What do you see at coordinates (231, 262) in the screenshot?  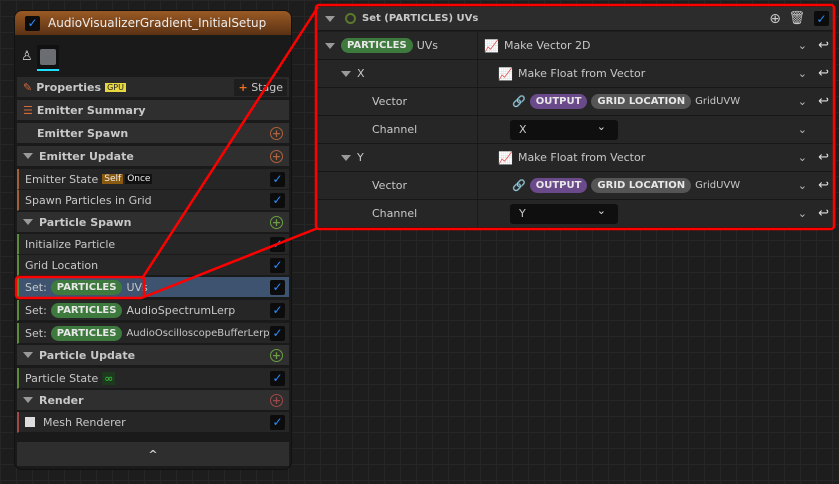 I see `callout-line-bottom` at bounding box center [231, 262].